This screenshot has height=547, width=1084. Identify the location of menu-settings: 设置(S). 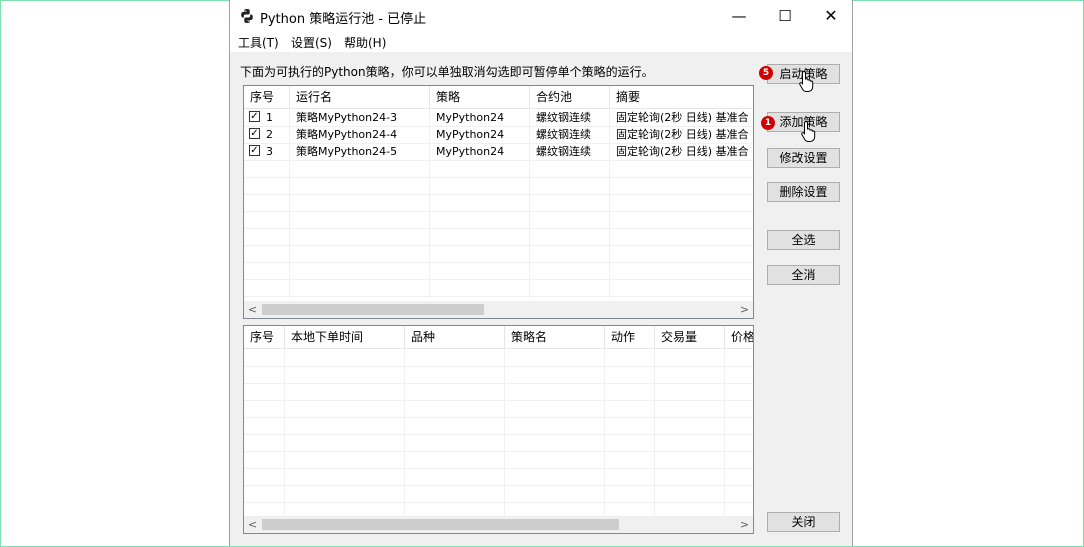
(311, 42).